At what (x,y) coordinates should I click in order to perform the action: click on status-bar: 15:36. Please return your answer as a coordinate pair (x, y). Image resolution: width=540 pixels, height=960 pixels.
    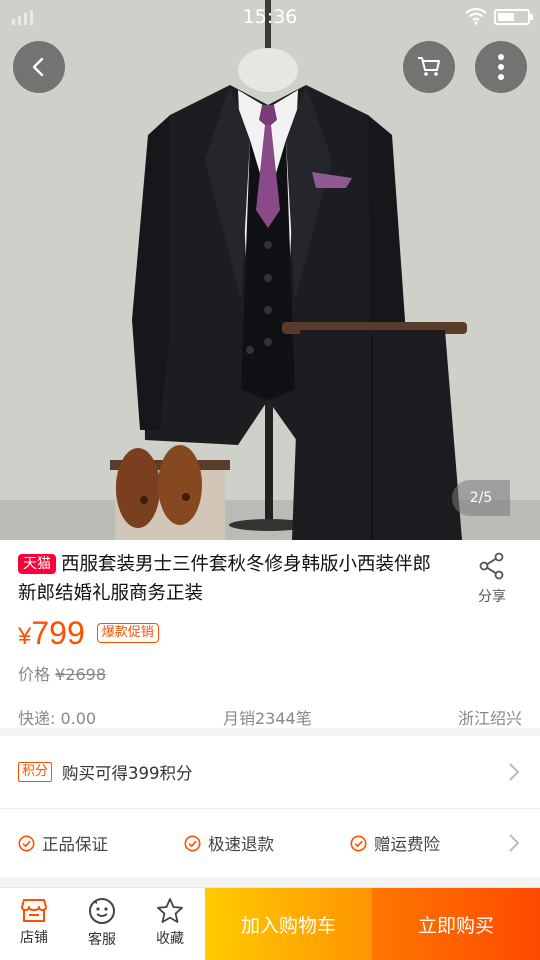
    Looking at the image, I should click on (270, 17).